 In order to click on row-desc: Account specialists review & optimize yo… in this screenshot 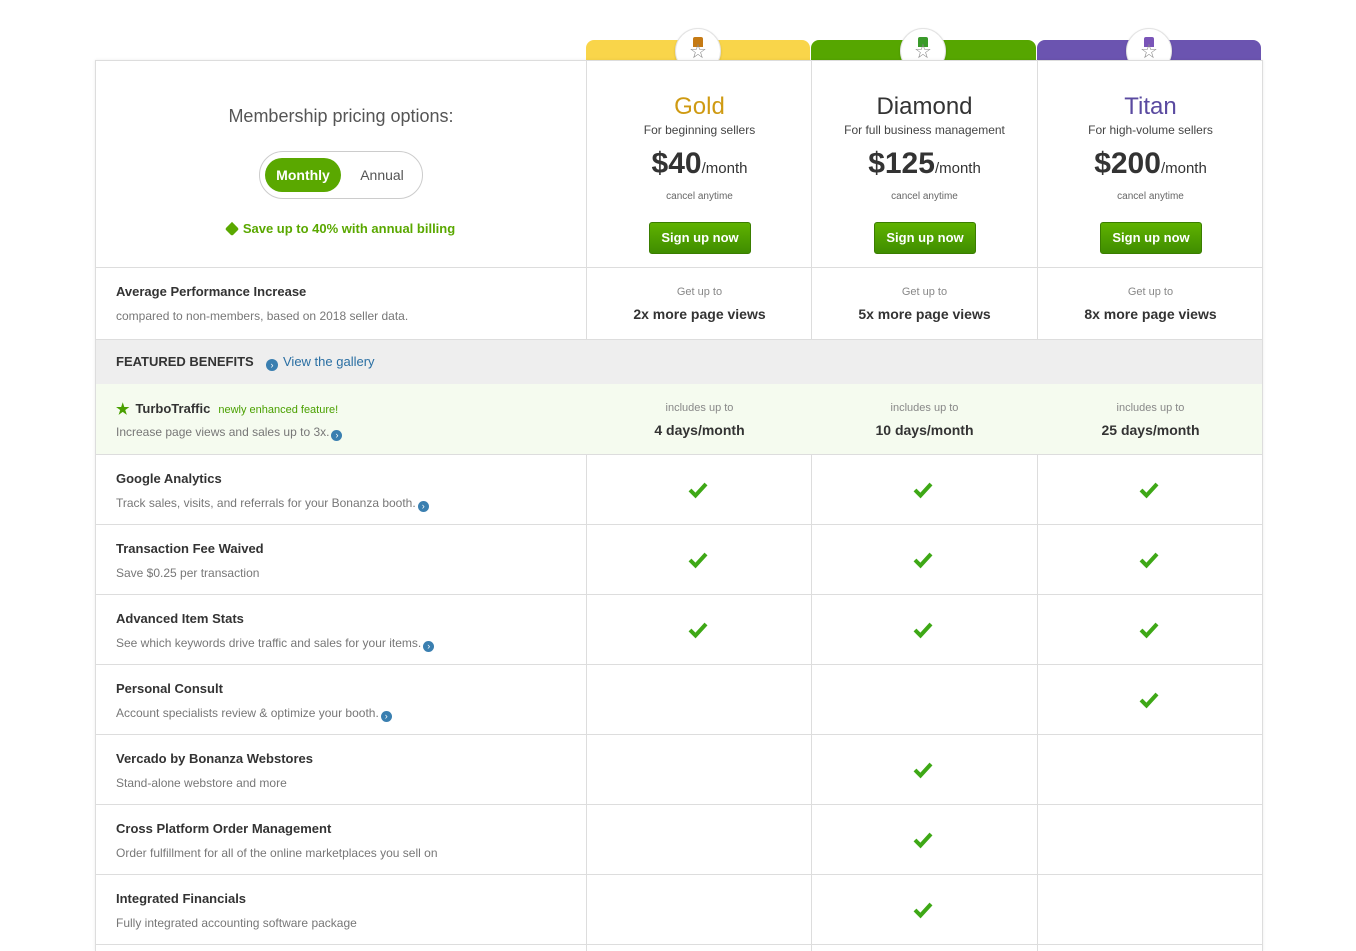, I will do `click(254, 714)`.